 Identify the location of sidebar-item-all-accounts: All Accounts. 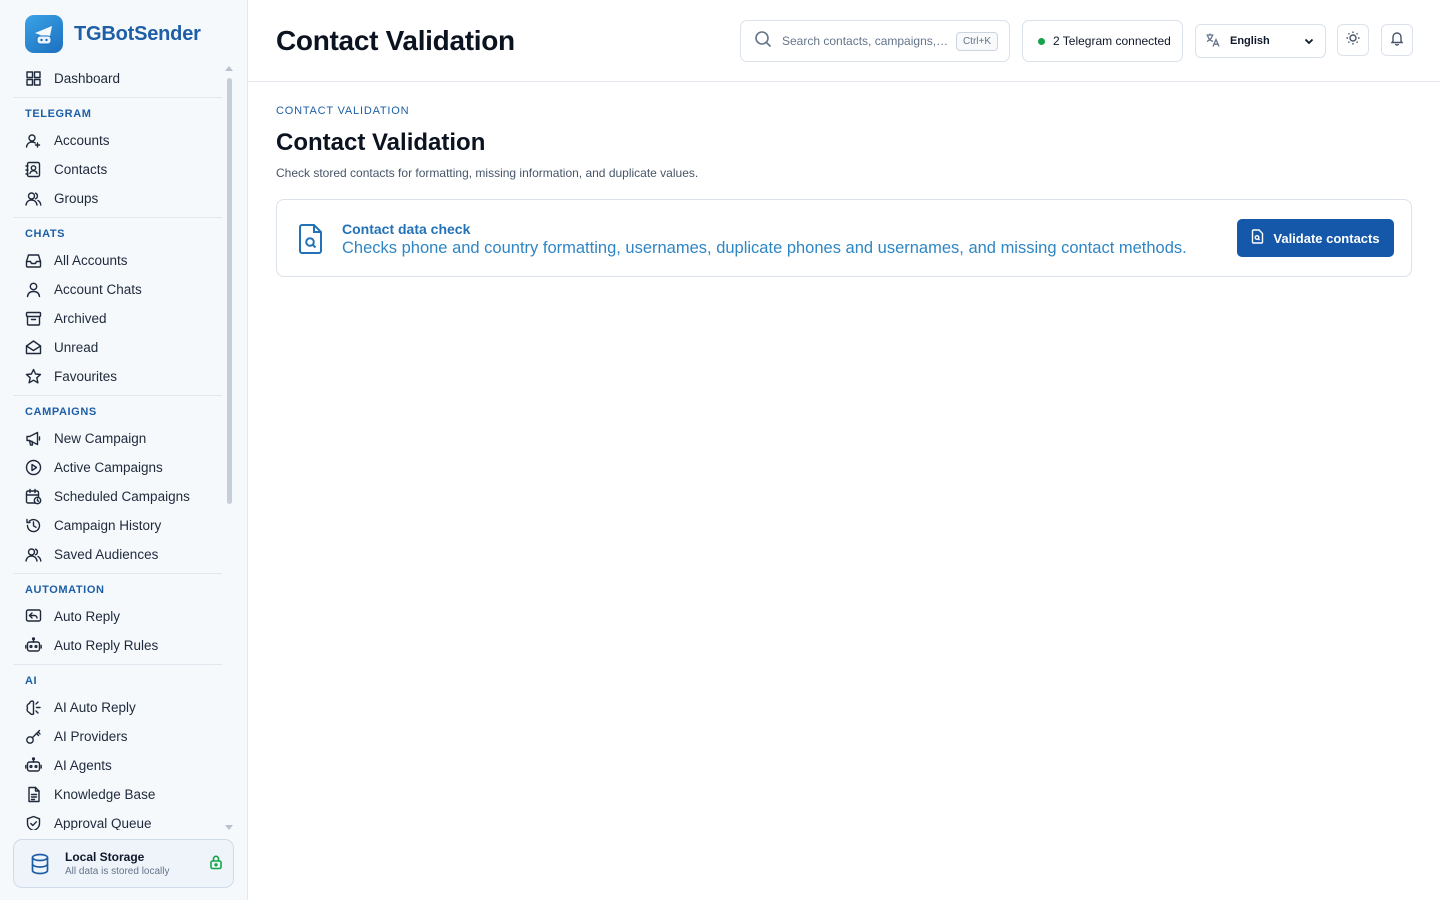
(117, 260).